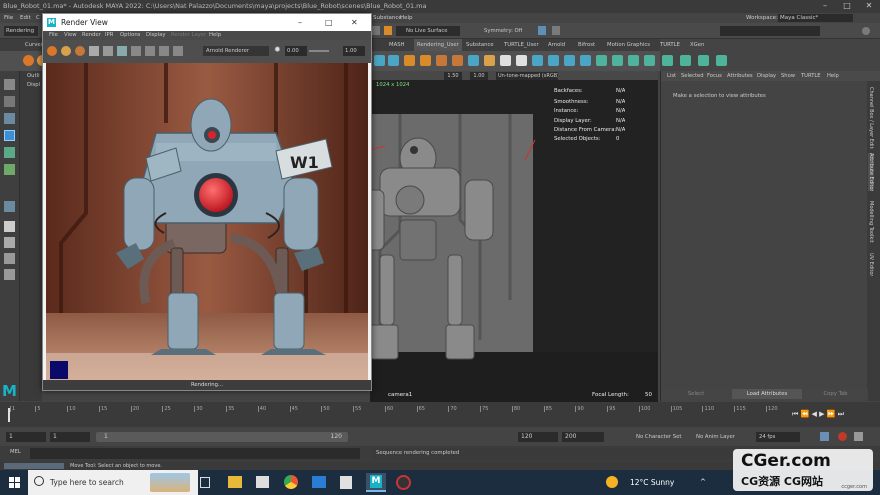 Image resolution: width=880 pixels, height=495 pixels. I want to click on rv-maximize-icon: □, so click(329, 22).